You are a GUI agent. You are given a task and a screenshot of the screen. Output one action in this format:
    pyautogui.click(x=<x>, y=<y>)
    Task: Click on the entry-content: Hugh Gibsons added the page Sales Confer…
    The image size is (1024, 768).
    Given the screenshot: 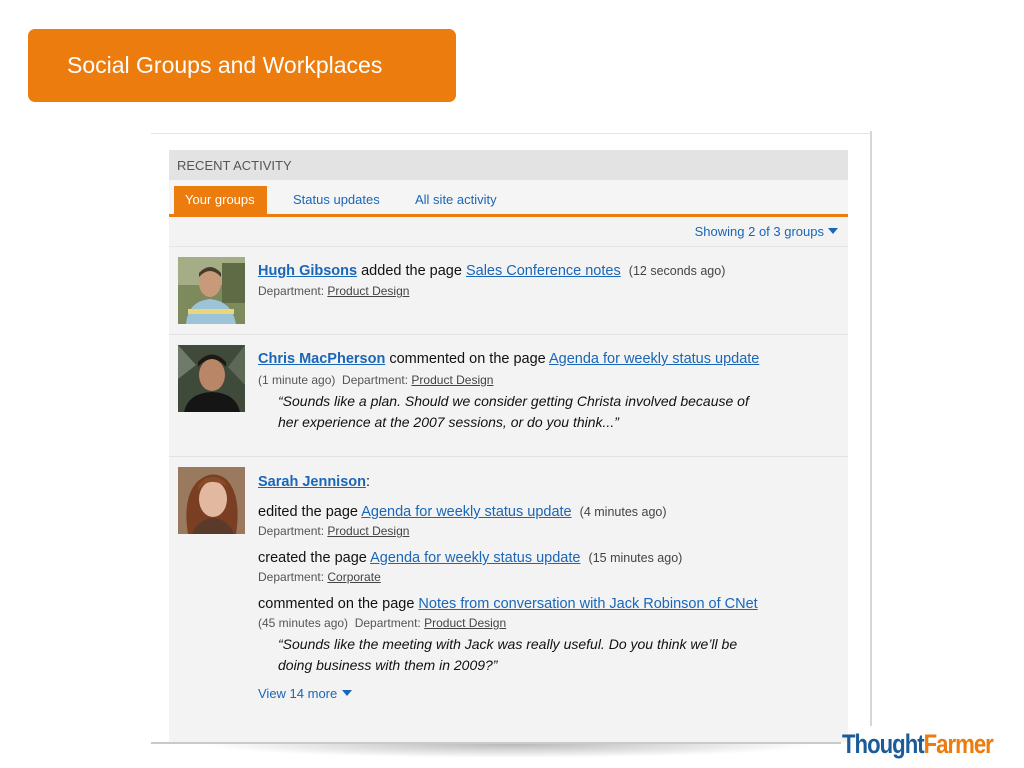 What is the action you would take?
    pyautogui.click(x=548, y=280)
    